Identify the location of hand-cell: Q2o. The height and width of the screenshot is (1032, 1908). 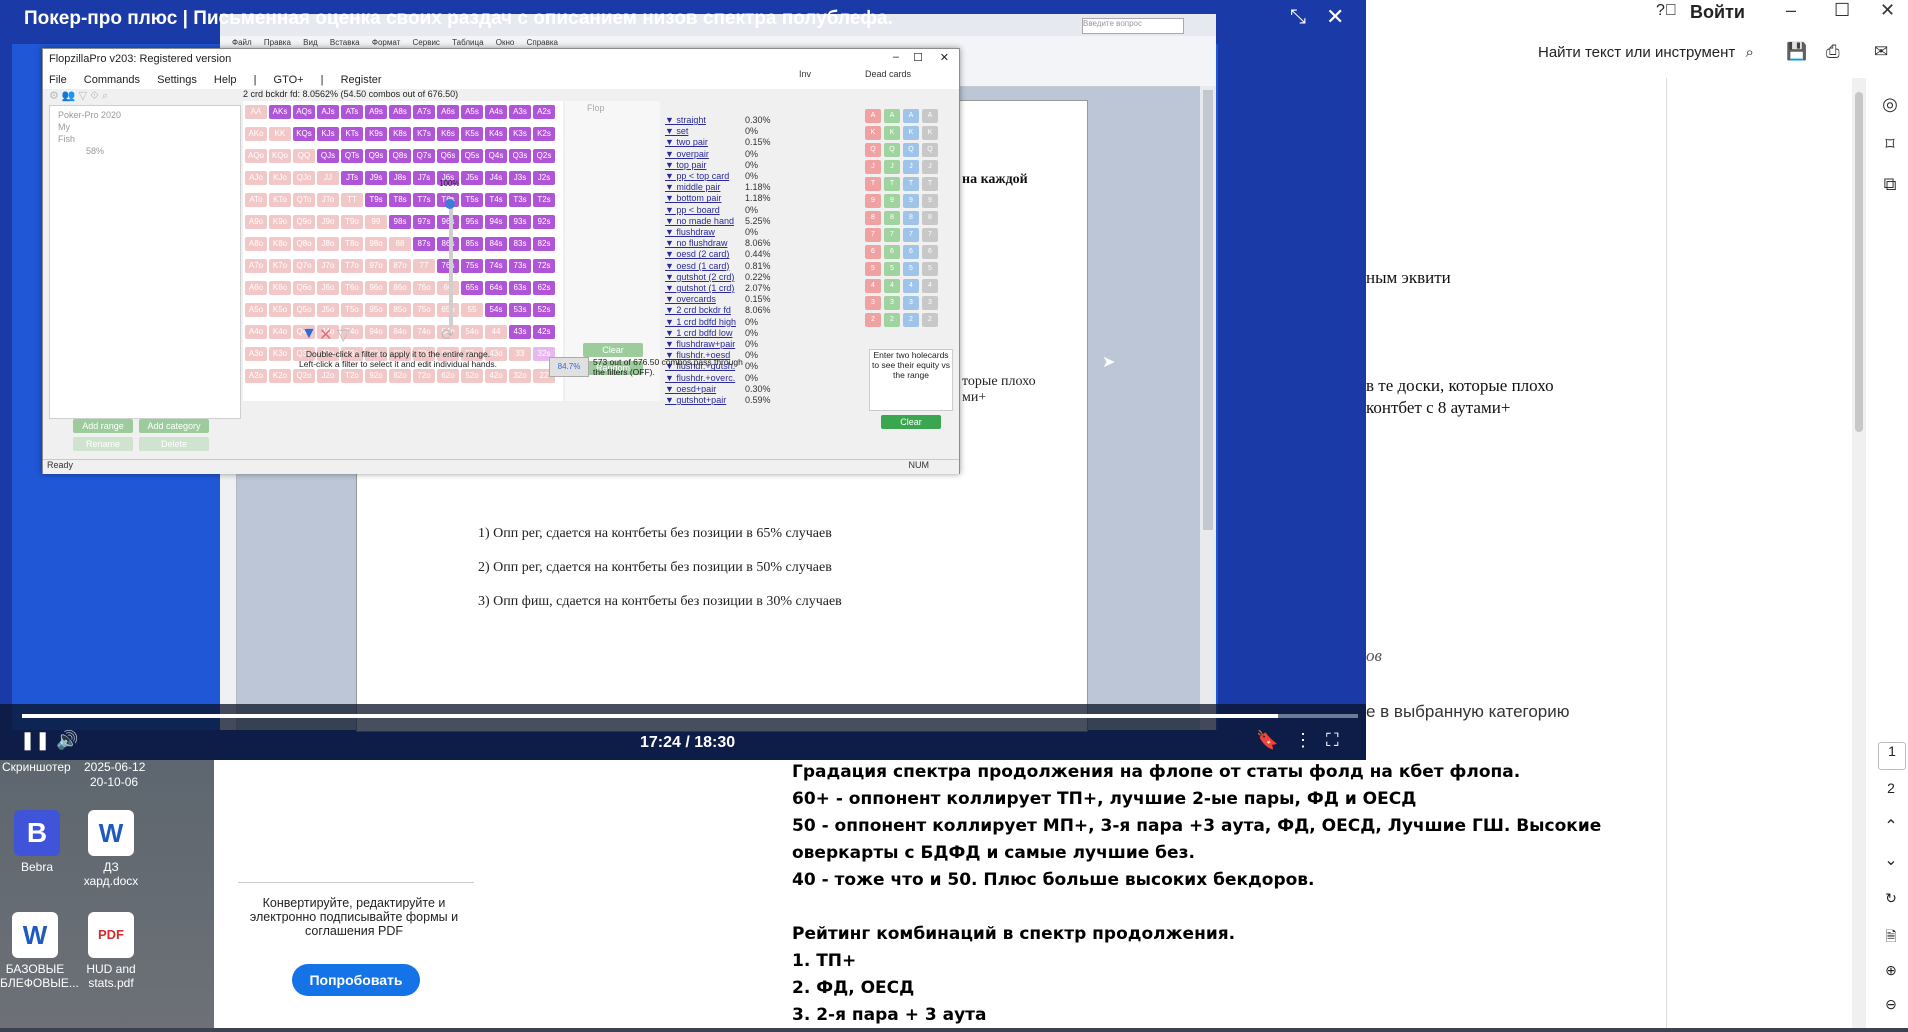
(304, 376).